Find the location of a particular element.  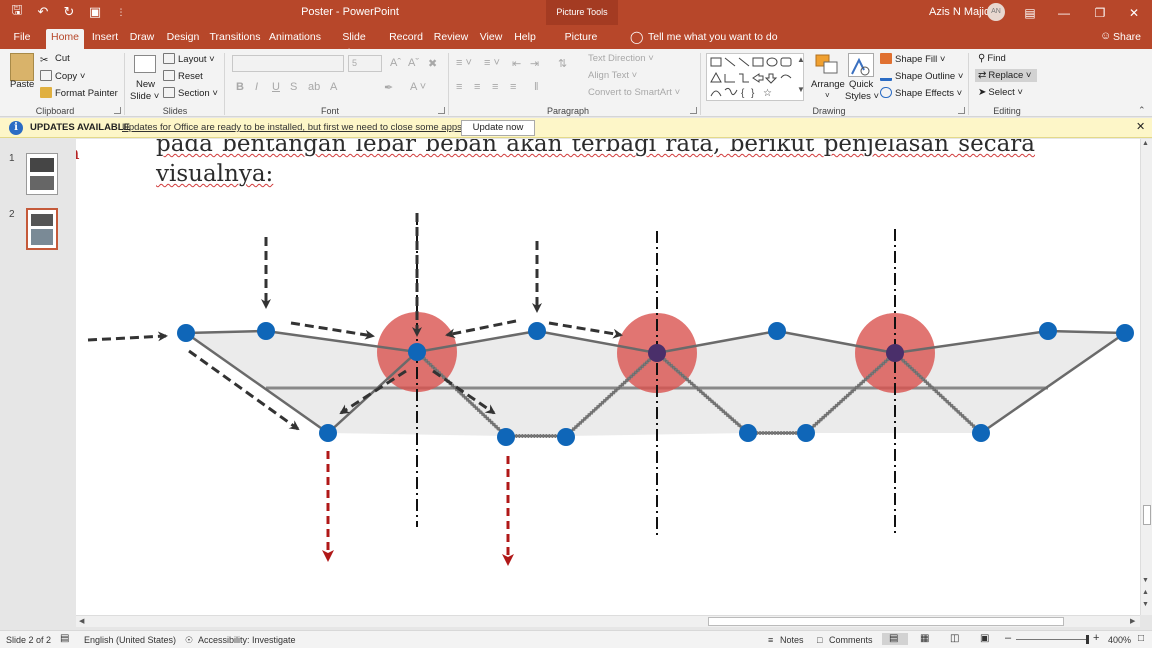

columns-icon: ‖ is located at coordinates (536, 87).